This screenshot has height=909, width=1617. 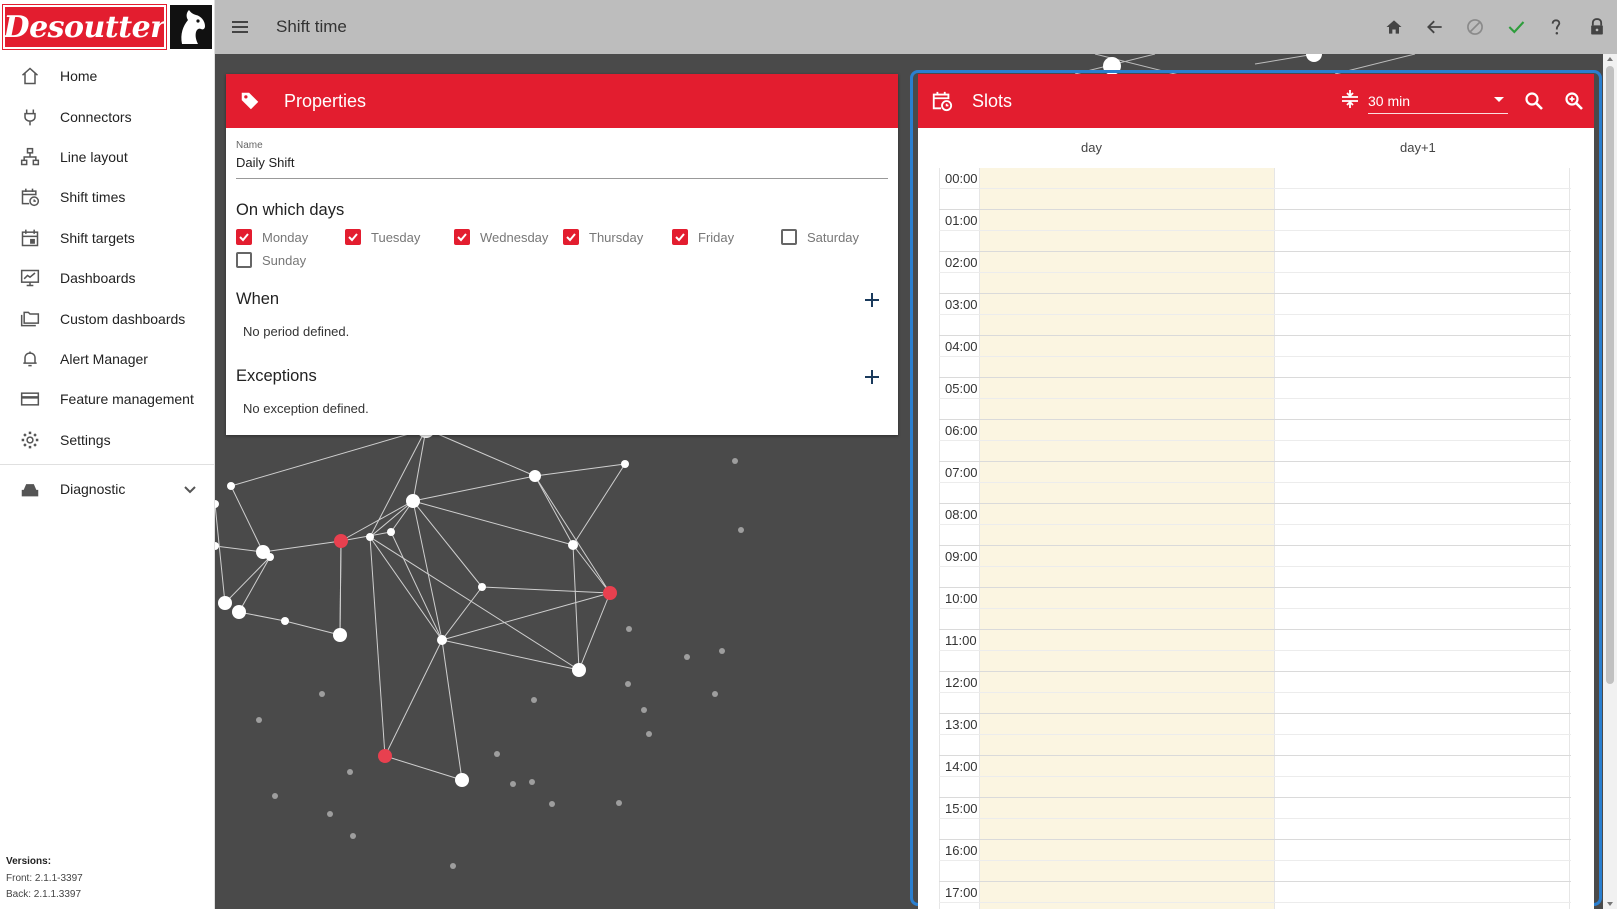 I want to click on day-checkbox-friday: Friday, so click(x=726, y=237).